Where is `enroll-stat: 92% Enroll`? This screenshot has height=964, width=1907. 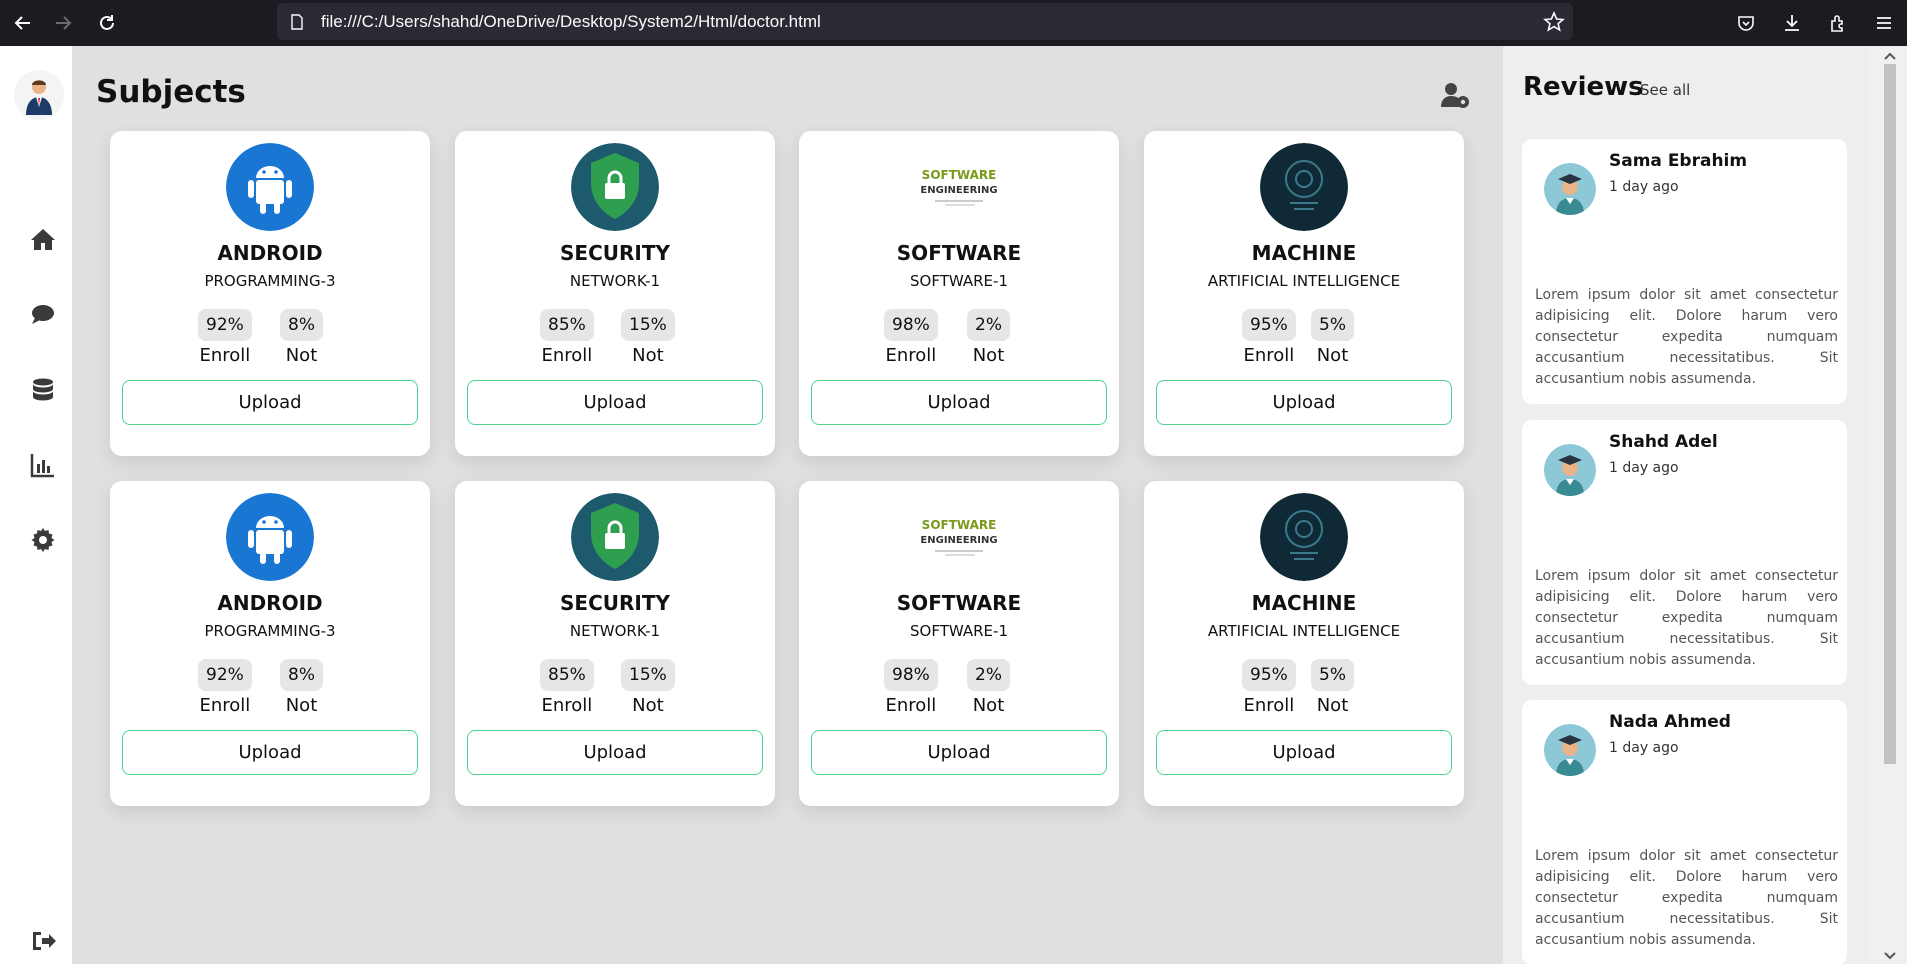
enroll-stat: 92% Enroll is located at coordinates (225, 687).